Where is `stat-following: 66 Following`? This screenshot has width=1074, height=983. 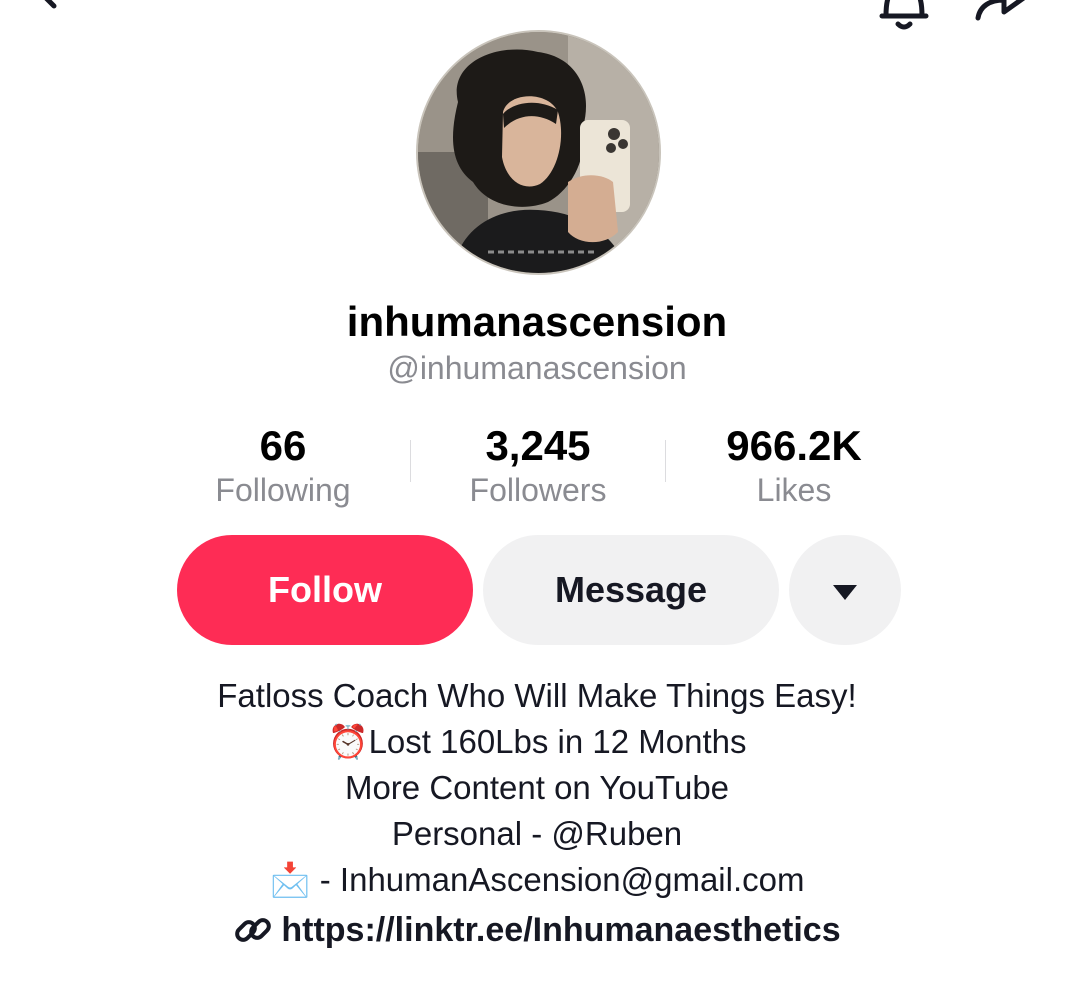 stat-following: 66 Following is located at coordinates (283, 464).